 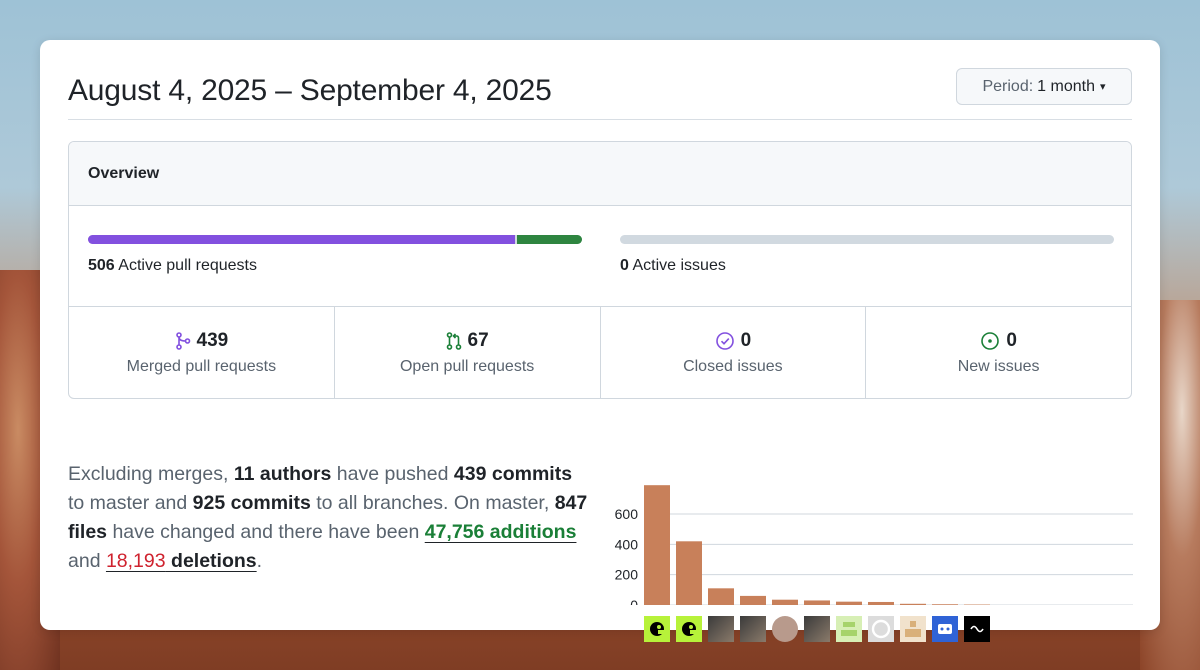 What do you see at coordinates (977, 629) in the screenshot?
I see `black-logo-avatar` at bounding box center [977, 629].